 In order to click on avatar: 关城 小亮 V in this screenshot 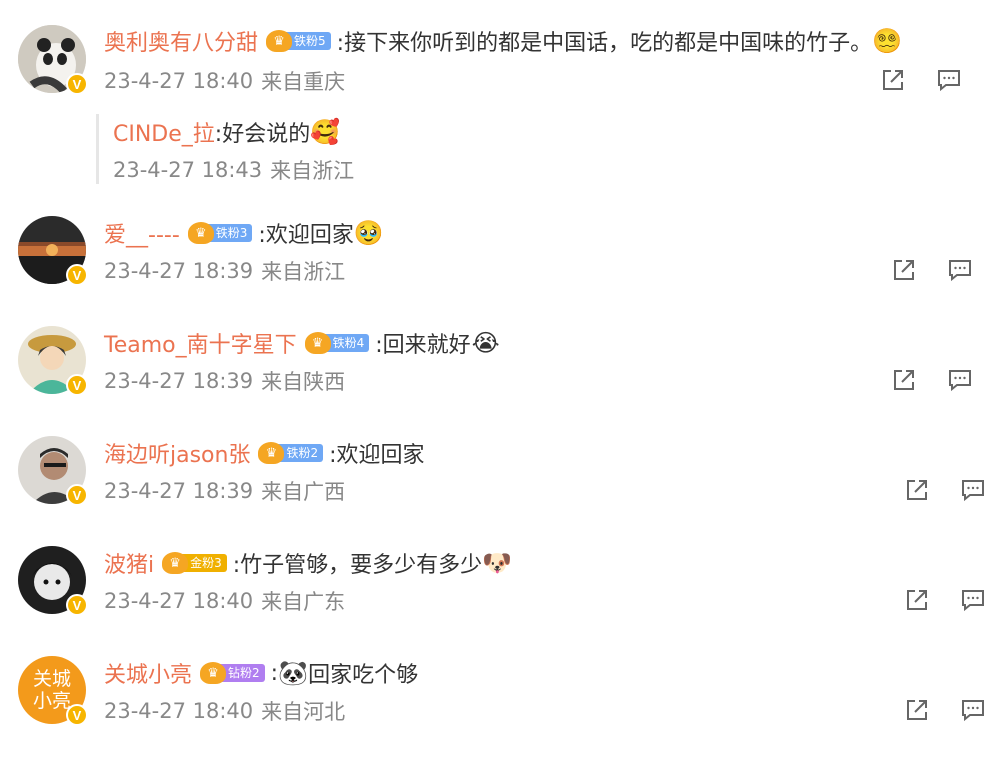, I will do `click(53, 691)`.